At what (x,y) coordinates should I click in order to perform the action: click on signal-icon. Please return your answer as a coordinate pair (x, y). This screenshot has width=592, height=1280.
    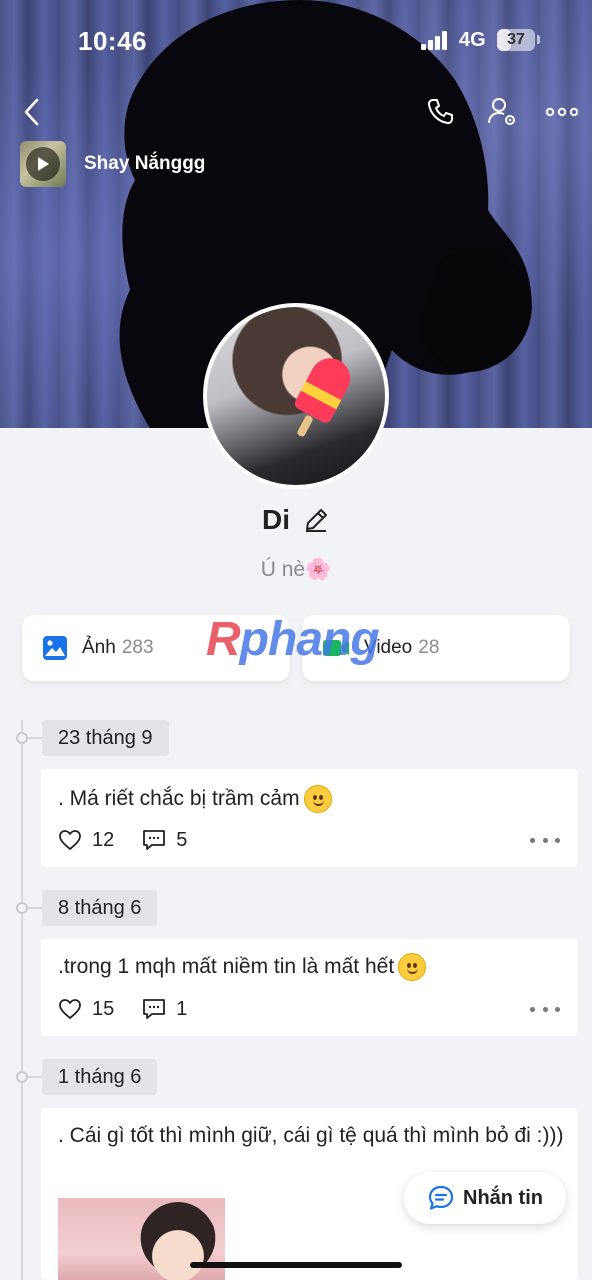
    Looking at the image, I should click on (436, 40).